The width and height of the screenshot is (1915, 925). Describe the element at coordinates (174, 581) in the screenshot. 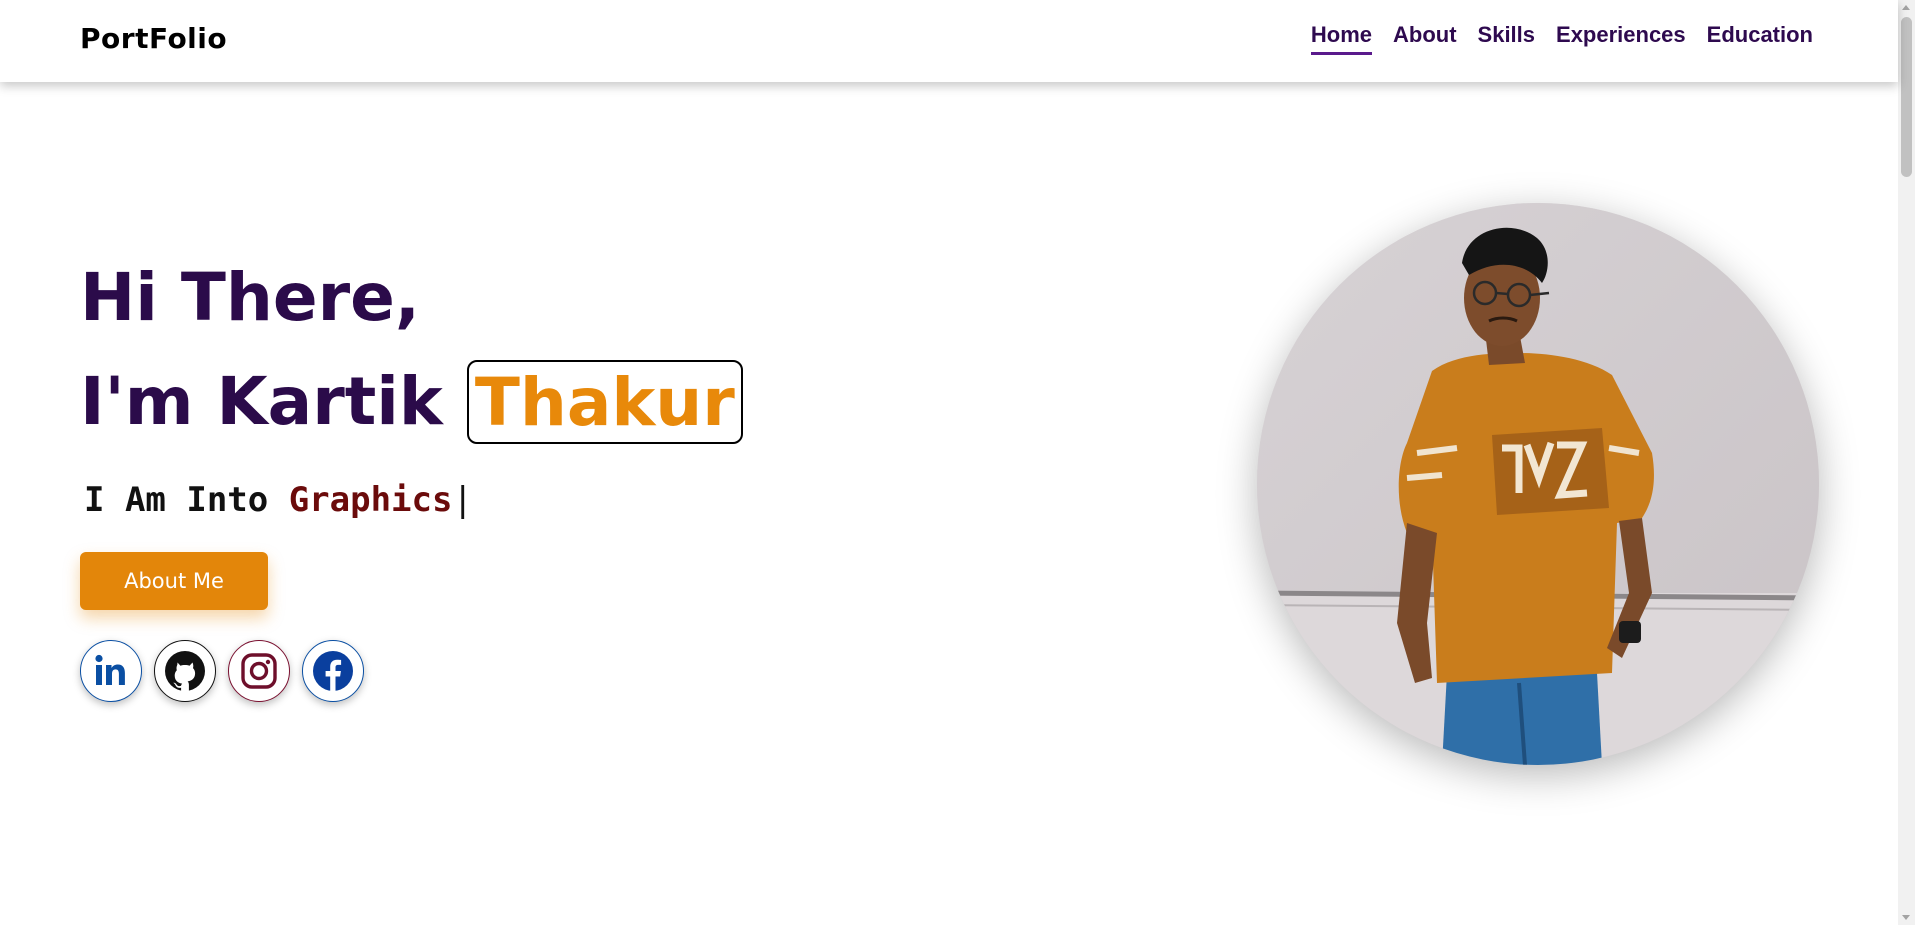

I see `about-me-button: About Me` at that location.